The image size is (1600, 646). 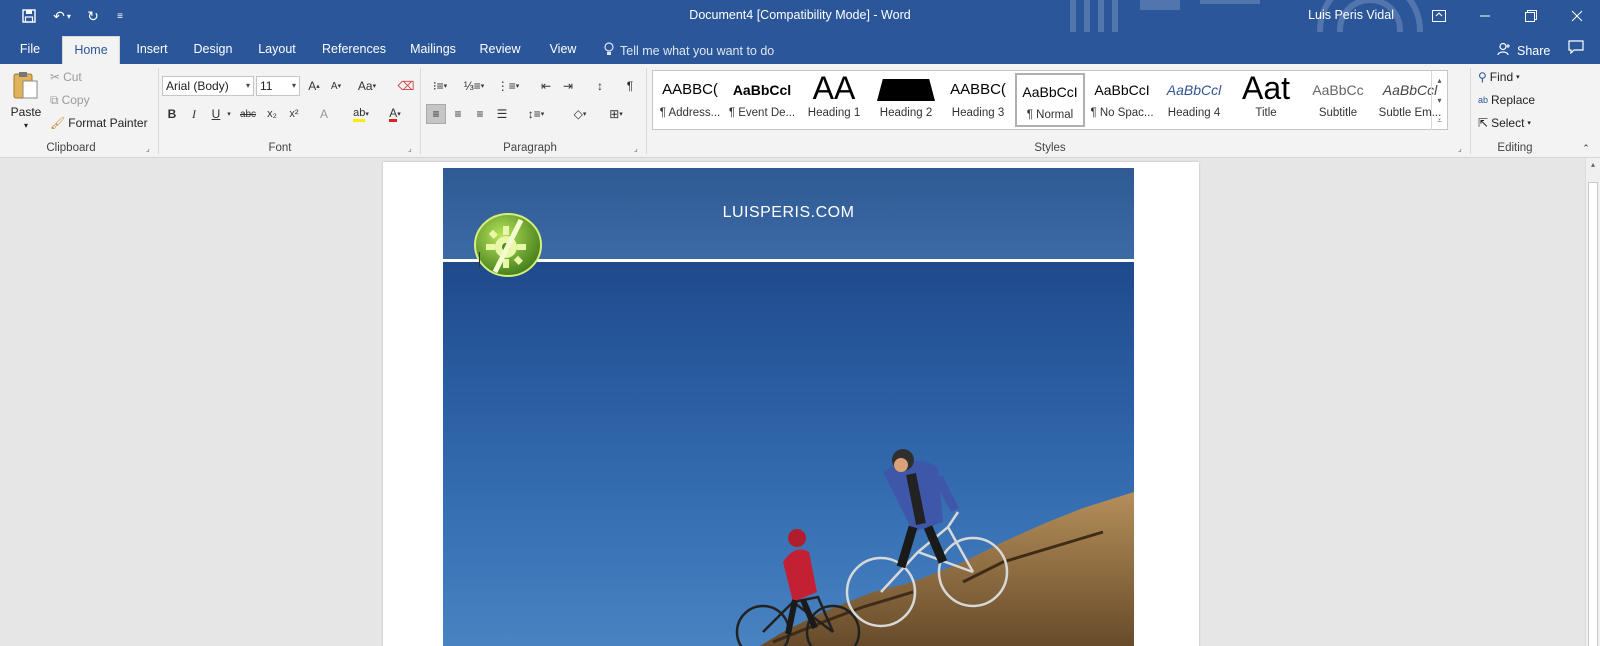 What do you see at coordinates (1439, 100) in the screenshot?
I see `gallery-scroll-down-icon: ▾` at bounding box center [1439, 100].